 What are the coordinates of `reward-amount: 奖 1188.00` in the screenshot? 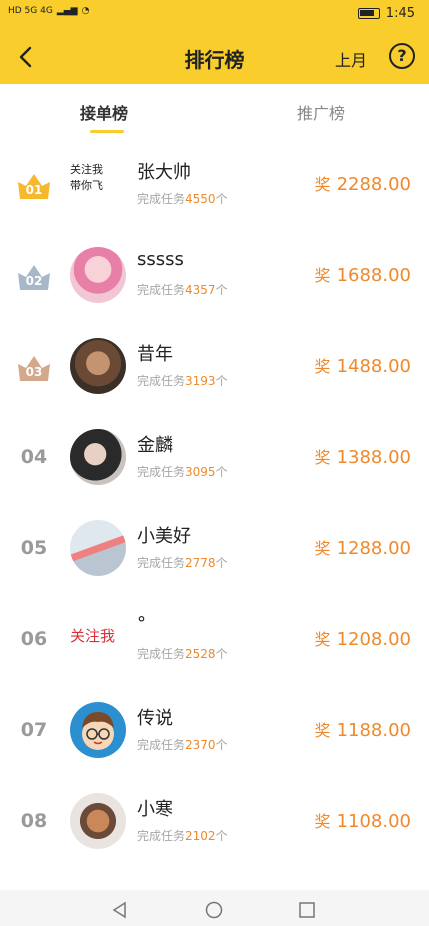 It's located at (363, 729).